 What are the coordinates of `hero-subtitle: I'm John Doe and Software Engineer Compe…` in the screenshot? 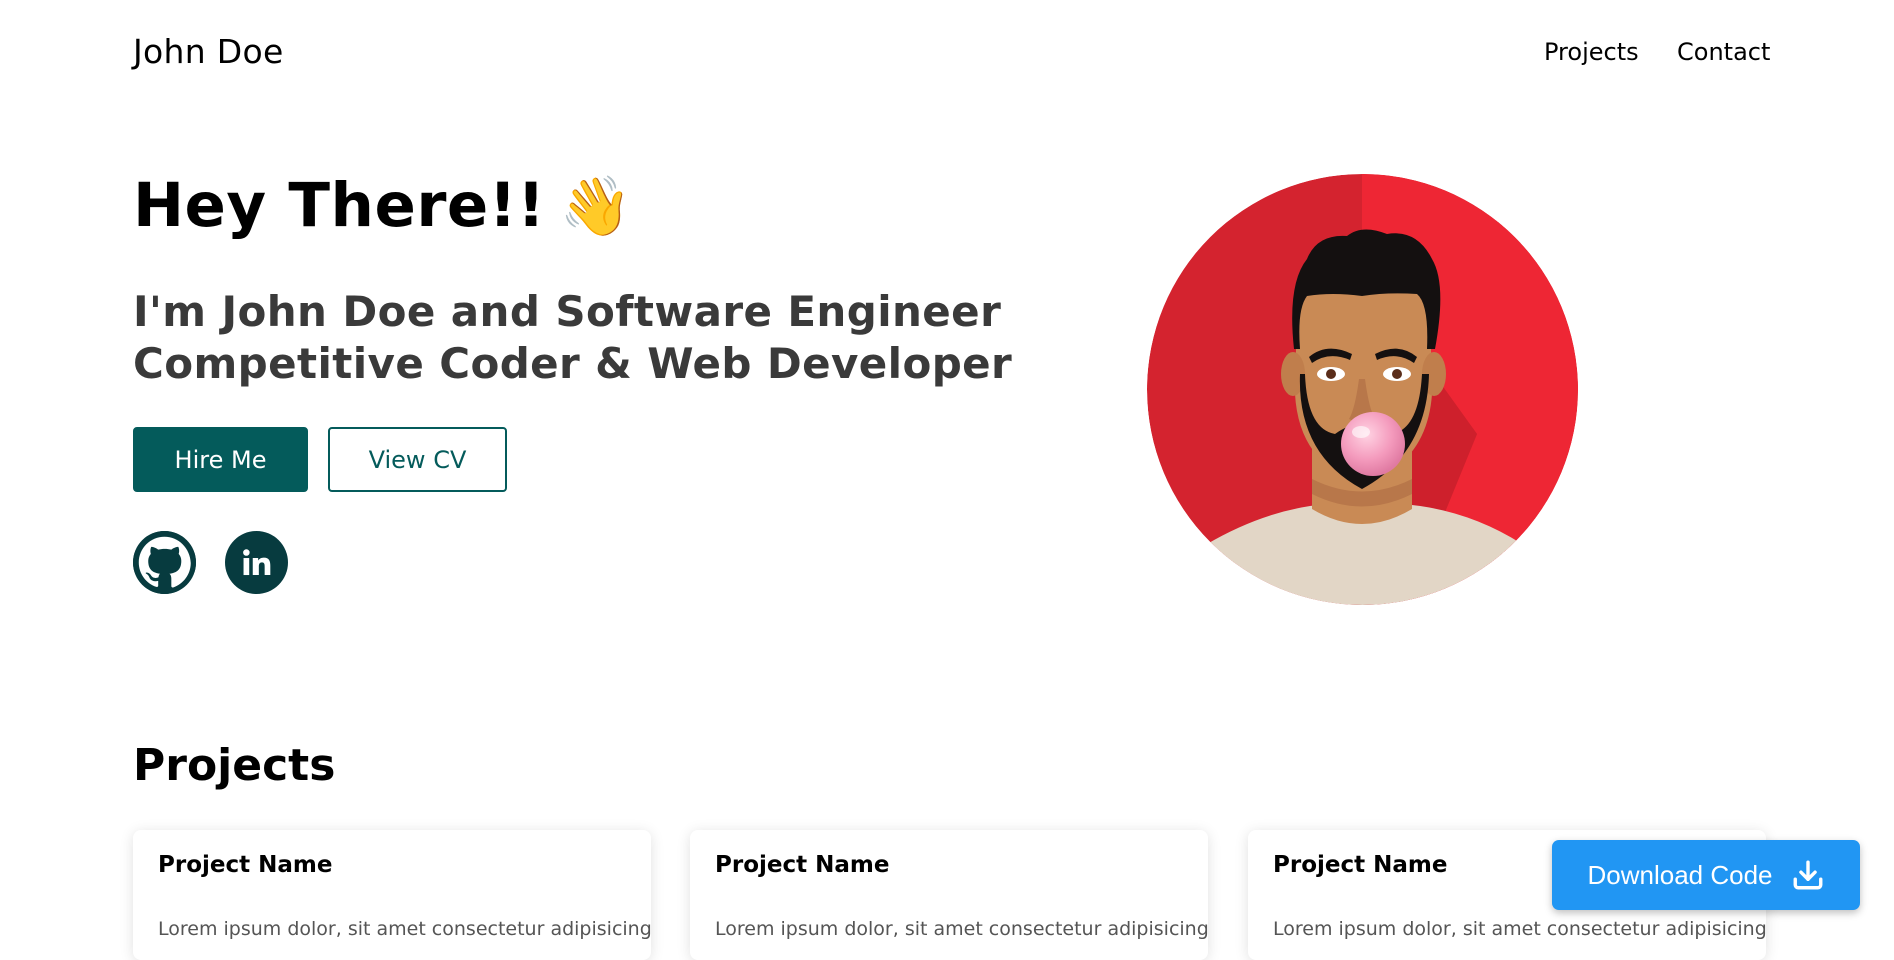 It's located at (583, 338).